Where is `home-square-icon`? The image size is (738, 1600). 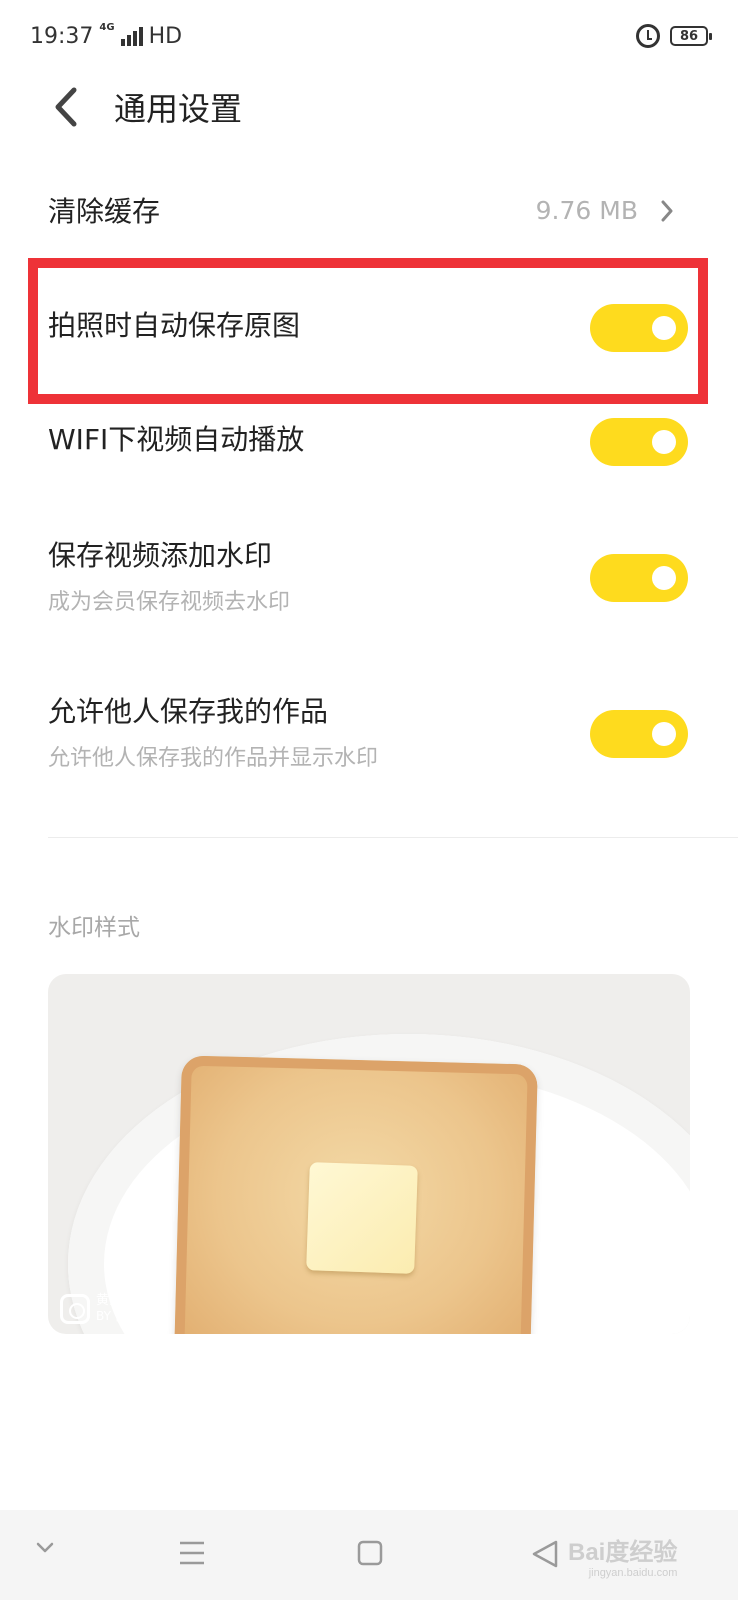
home-square-icon is located at coordinates (370, 1553).